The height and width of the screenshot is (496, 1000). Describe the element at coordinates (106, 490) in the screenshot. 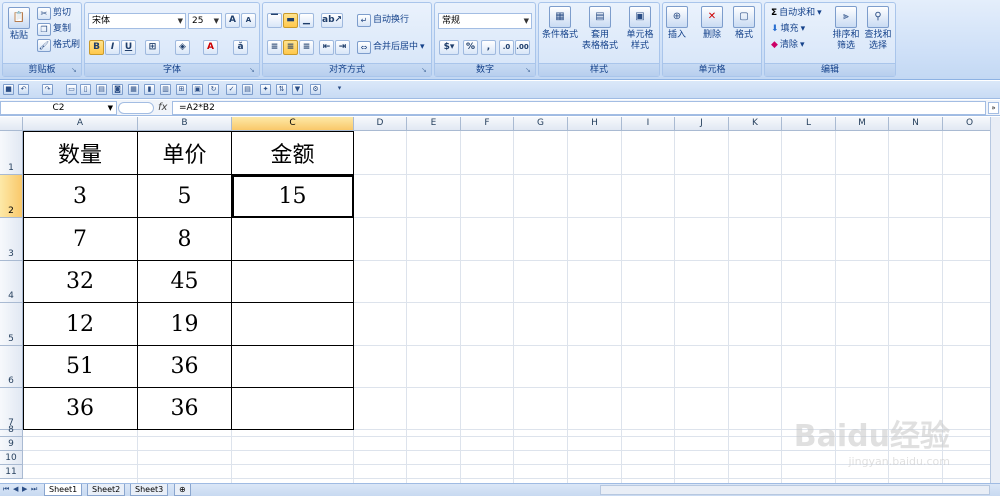

I see `sheet-tab-2: Sheet2` at that location.